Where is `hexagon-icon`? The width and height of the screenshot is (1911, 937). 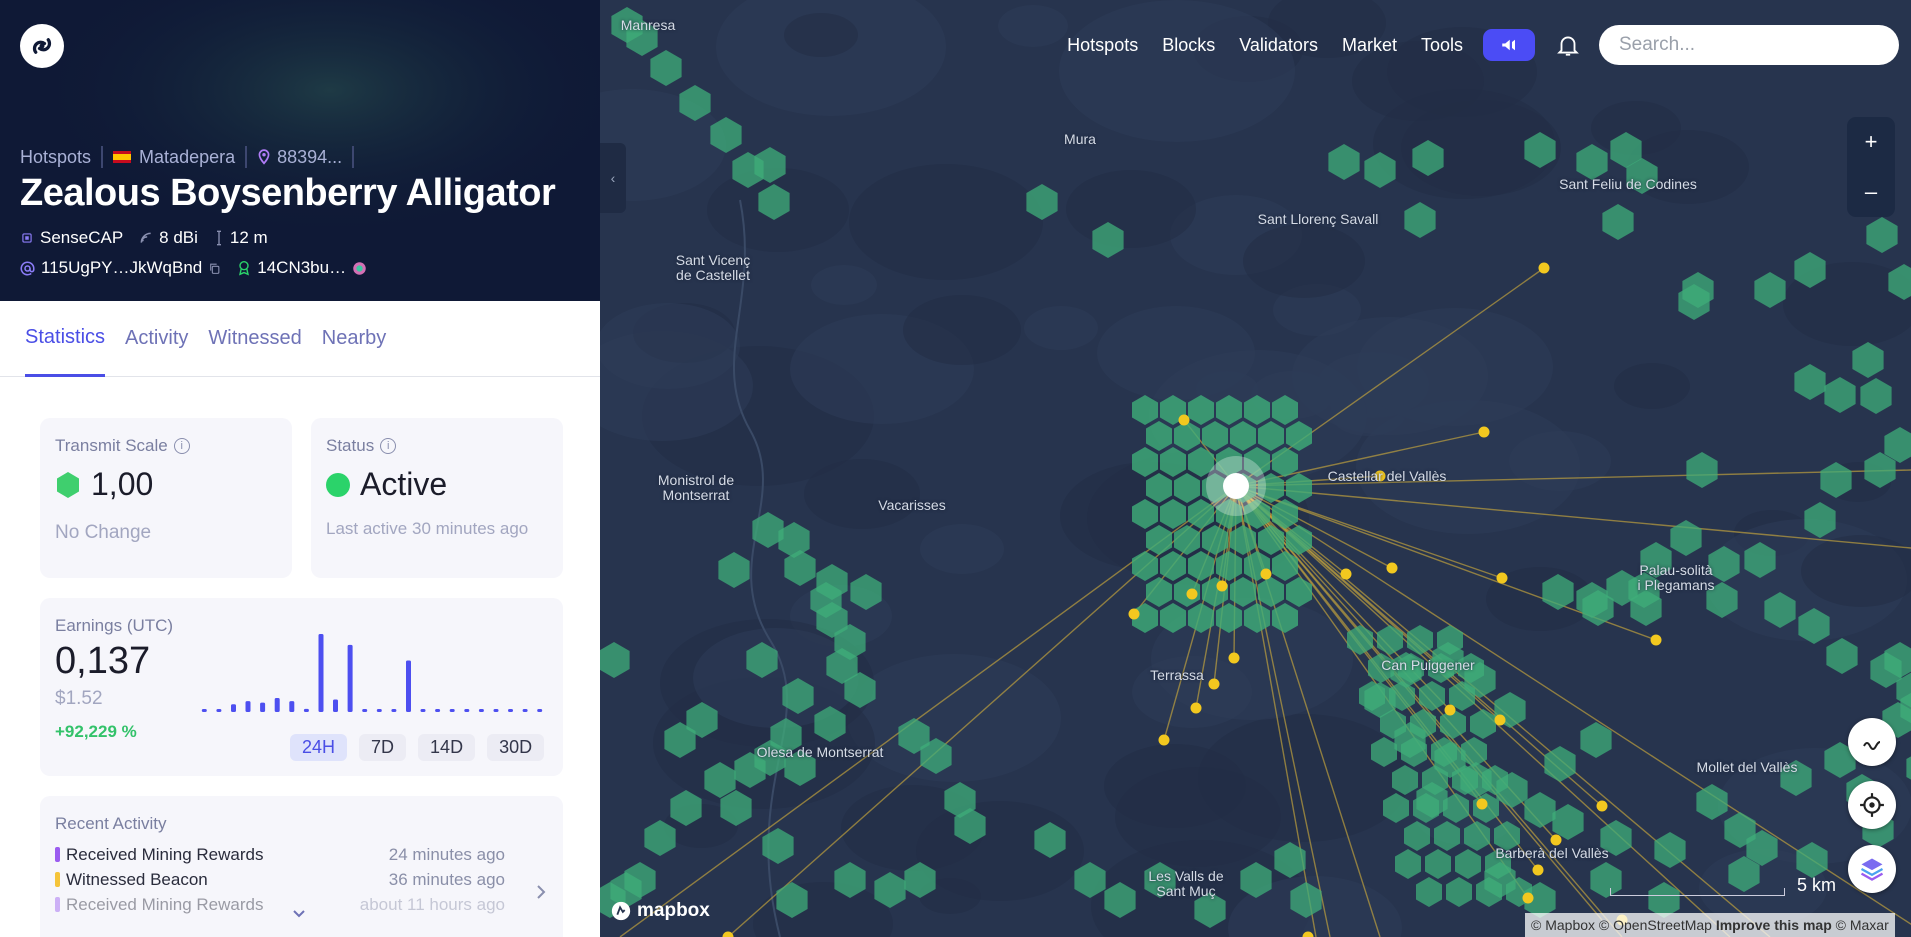 hexagon-icon is located at coordinates (68, 484).